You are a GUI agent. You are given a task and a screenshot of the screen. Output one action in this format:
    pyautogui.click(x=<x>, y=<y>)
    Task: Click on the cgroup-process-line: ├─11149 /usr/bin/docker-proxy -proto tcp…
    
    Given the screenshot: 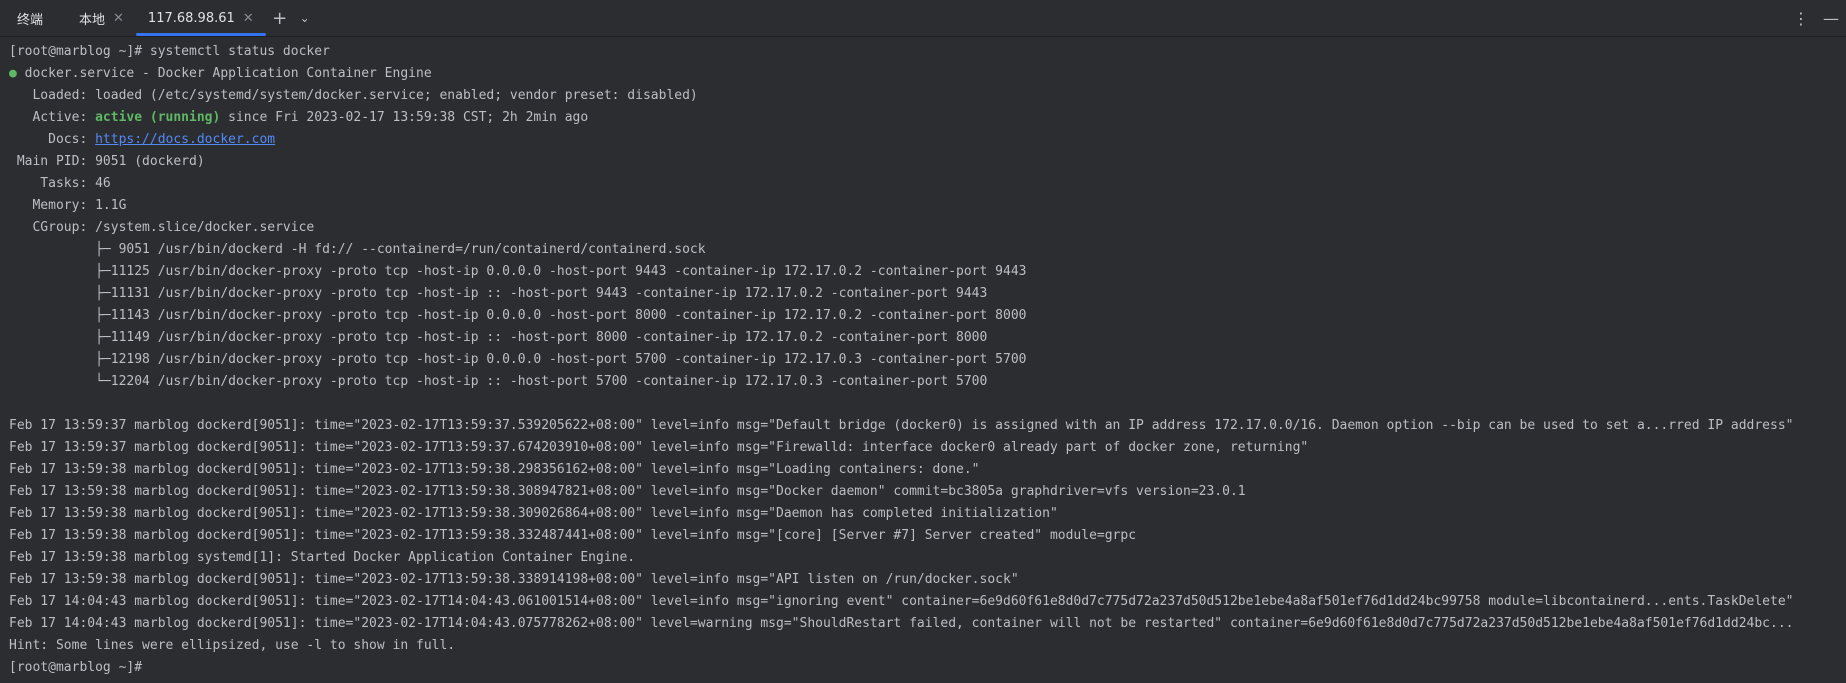 What is the action you would take?
    pyautogui.click(x=498, y=337)
    